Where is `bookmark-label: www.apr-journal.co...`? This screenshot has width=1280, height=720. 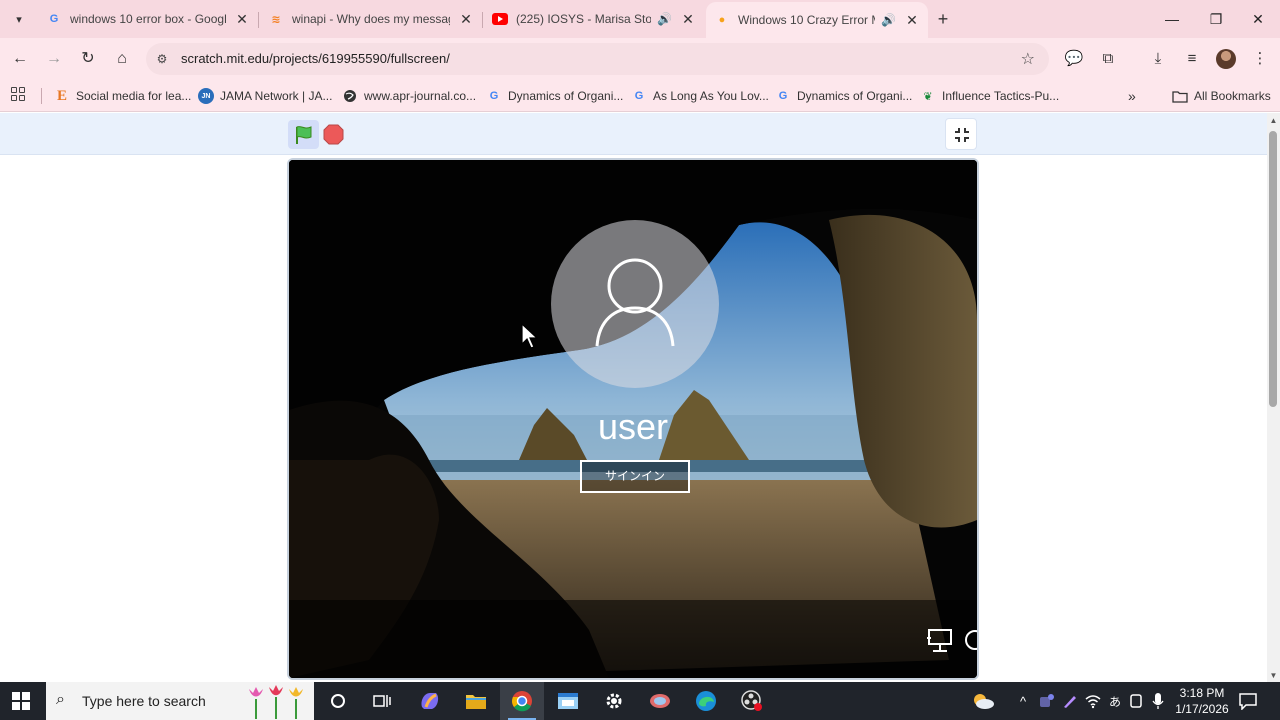 bookmark-label: www.apr-journal.co... is located at coordinates (420, 96).